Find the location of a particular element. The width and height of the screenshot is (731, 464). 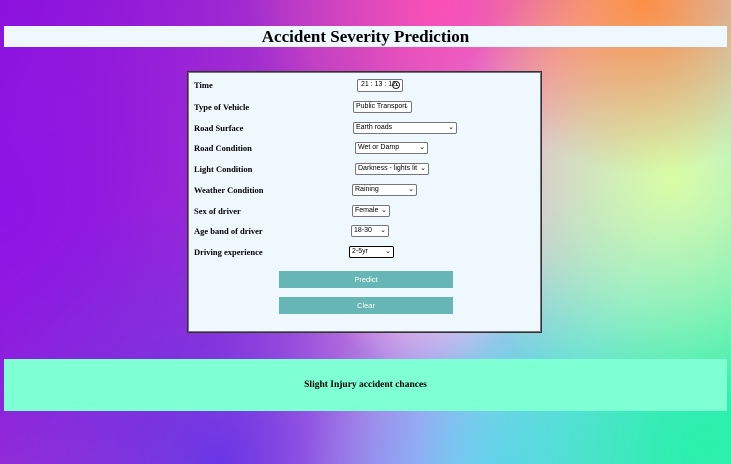

vehicle-type-value: Public Transport is located at coordinates (381, 106).